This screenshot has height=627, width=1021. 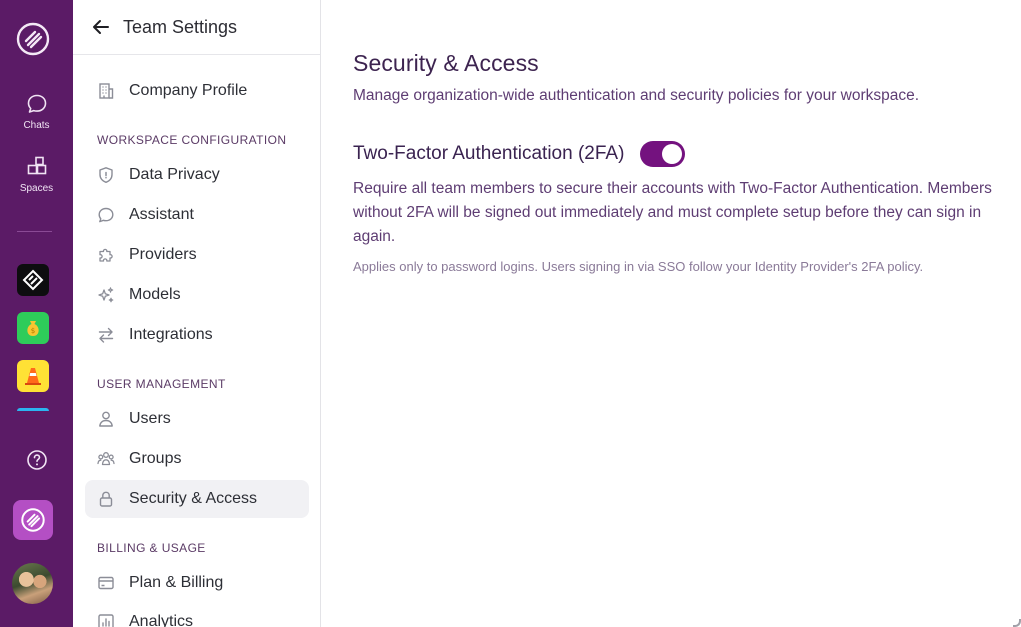 I want to click on sidebar-item-label: Integrations, so click(x=171, y=334).